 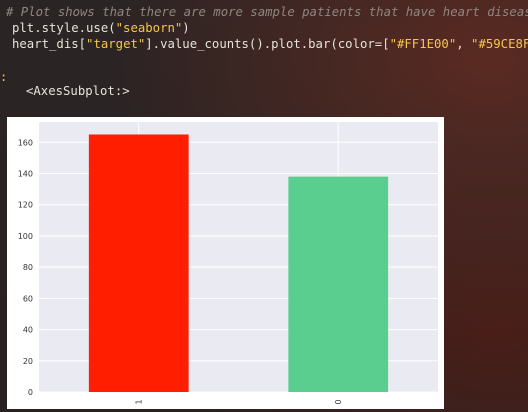 What do you see at coordinates (116, 44) in the screenshot?
I see `code-plot-string-target: "target"` at bounding box center [116, 44].